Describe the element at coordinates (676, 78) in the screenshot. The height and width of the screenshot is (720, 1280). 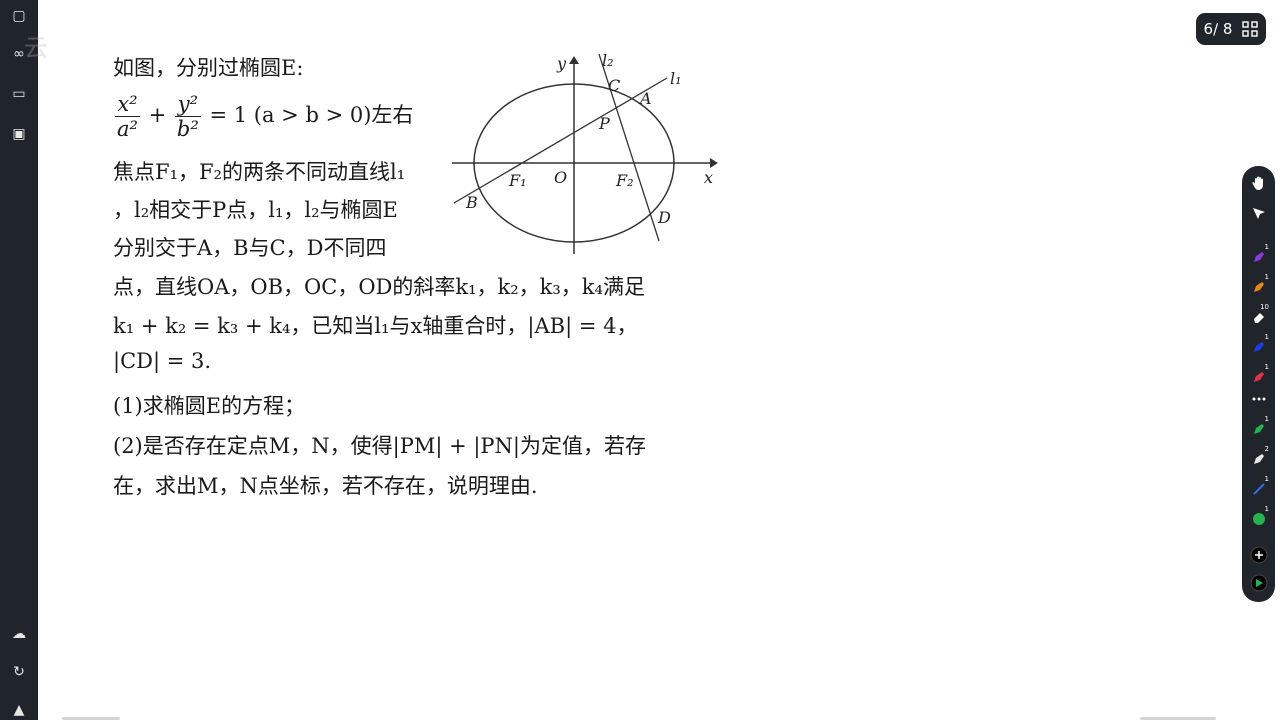
I see `label-l1: l₁` at that location.